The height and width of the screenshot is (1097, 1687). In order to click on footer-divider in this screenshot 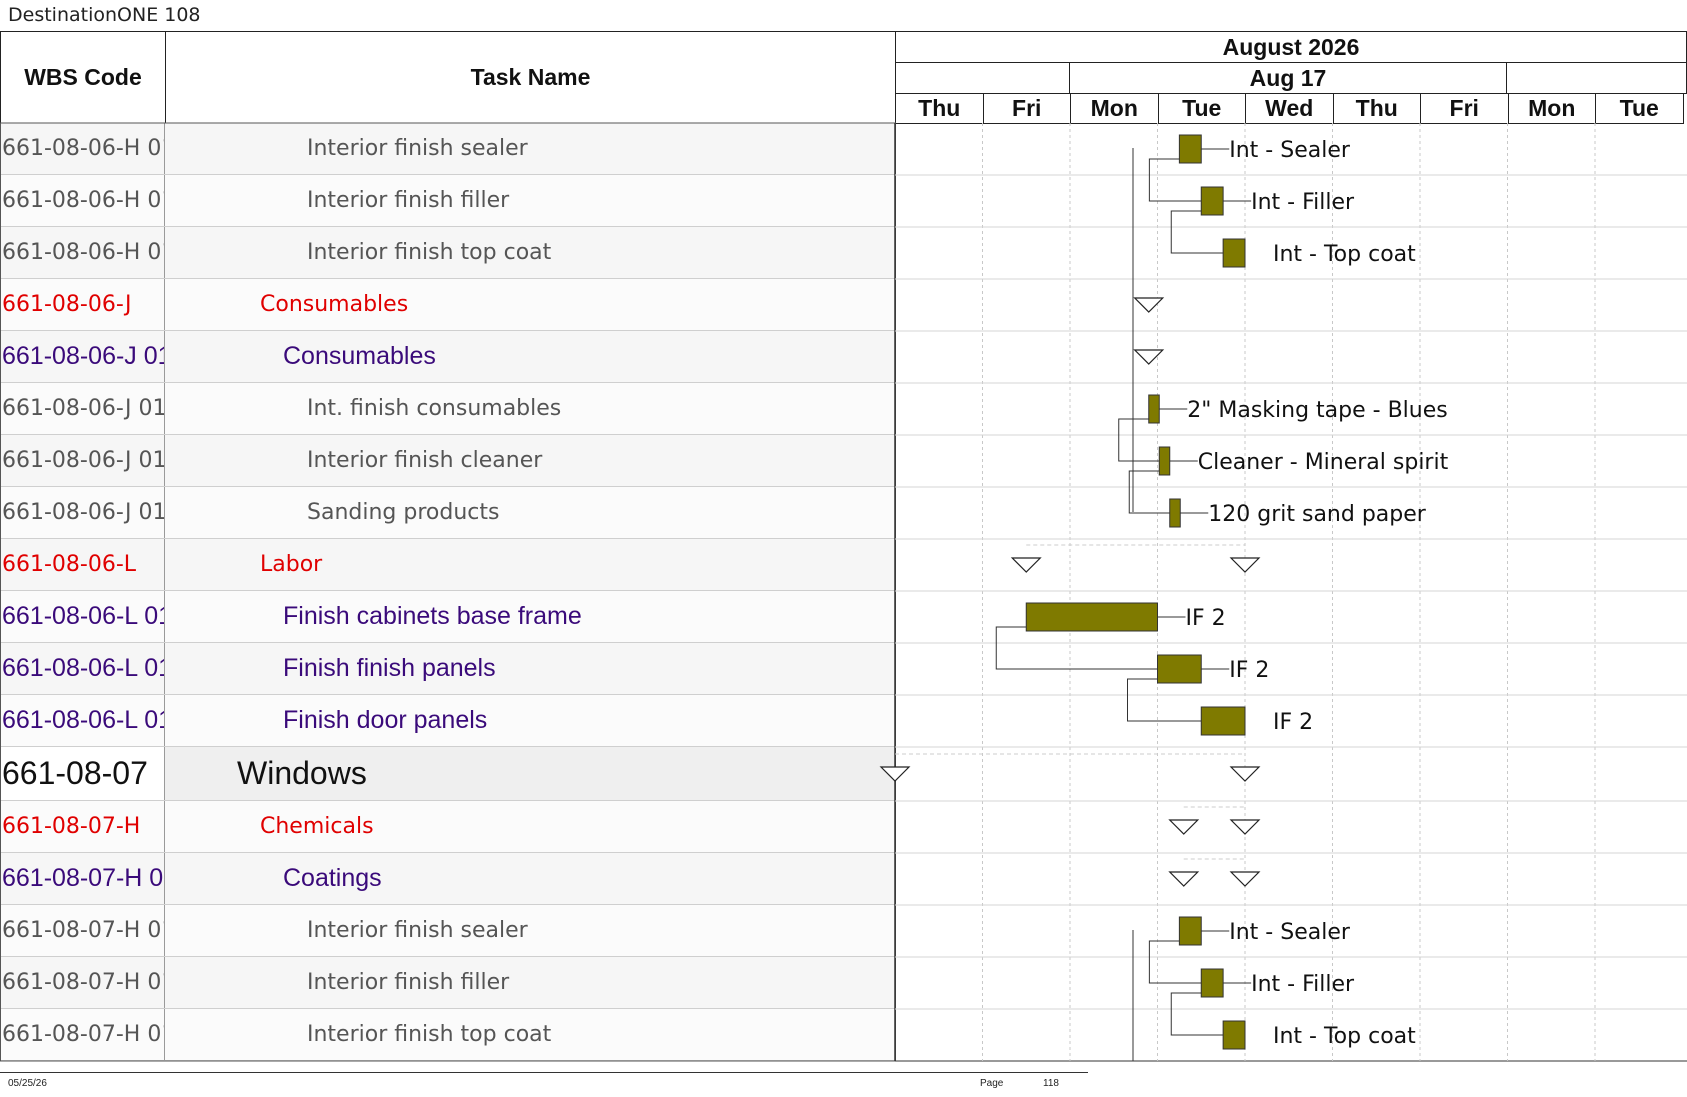, I will do `click(544, 1072)`.